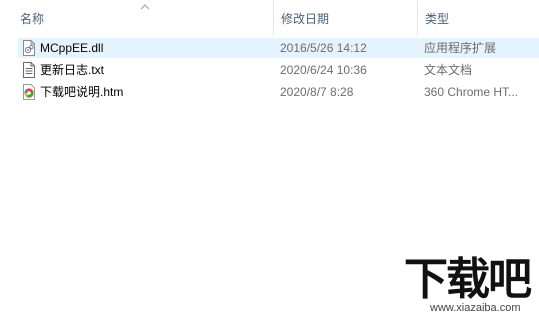  Describe the element at coordinates (29, 92) in the screenshot. I see `browser-html-file-icon` at that location.